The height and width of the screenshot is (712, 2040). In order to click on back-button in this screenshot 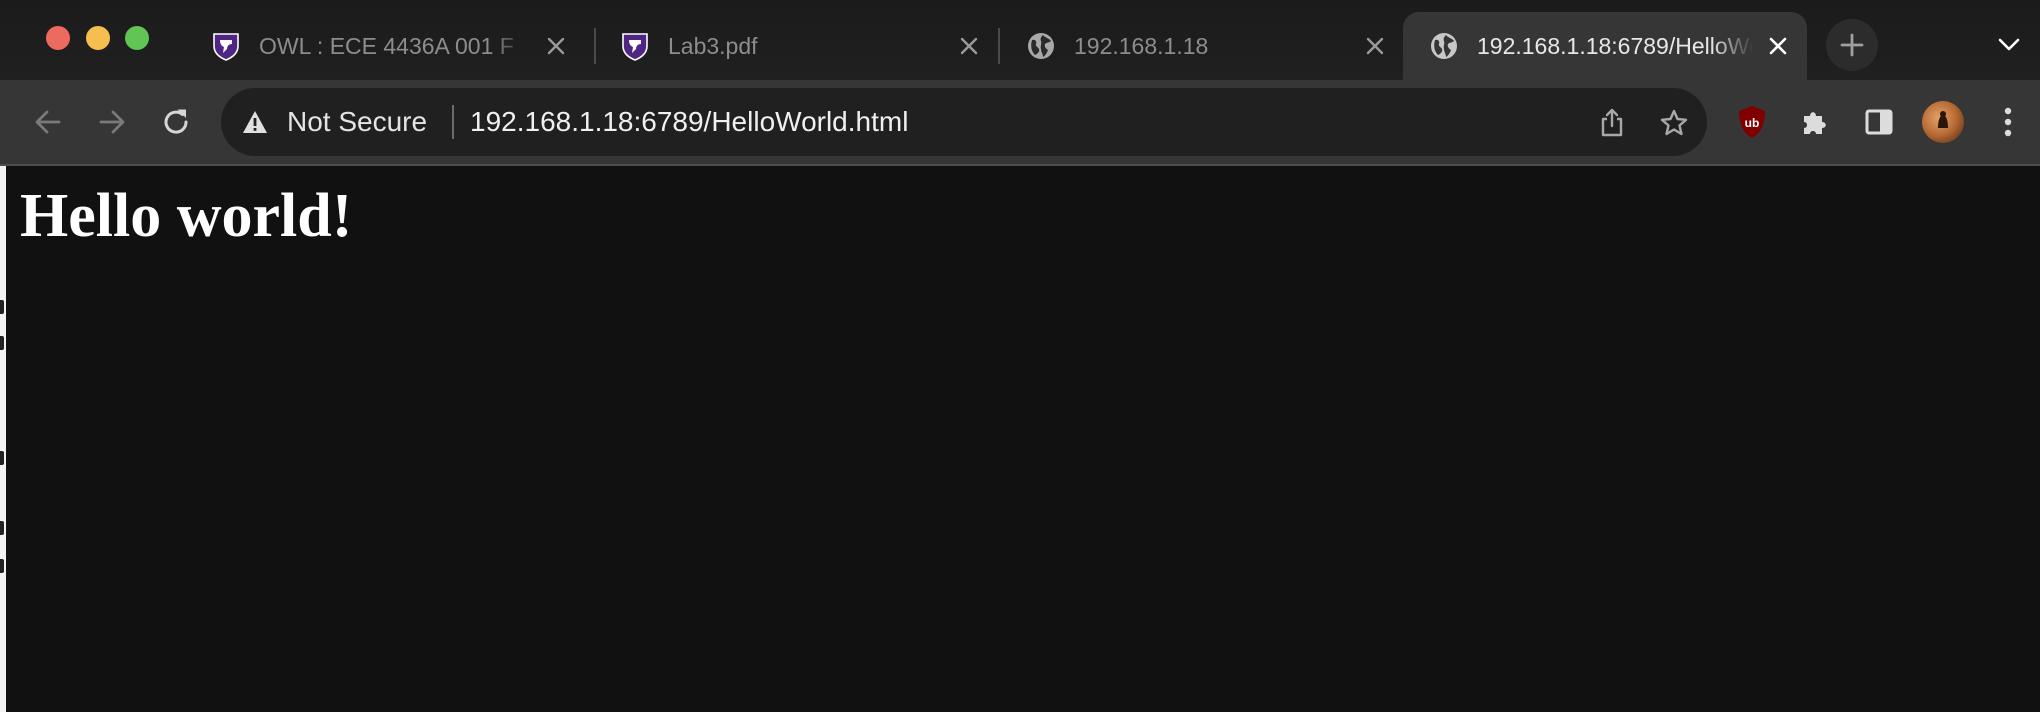, I will do `click(48, 122)`.